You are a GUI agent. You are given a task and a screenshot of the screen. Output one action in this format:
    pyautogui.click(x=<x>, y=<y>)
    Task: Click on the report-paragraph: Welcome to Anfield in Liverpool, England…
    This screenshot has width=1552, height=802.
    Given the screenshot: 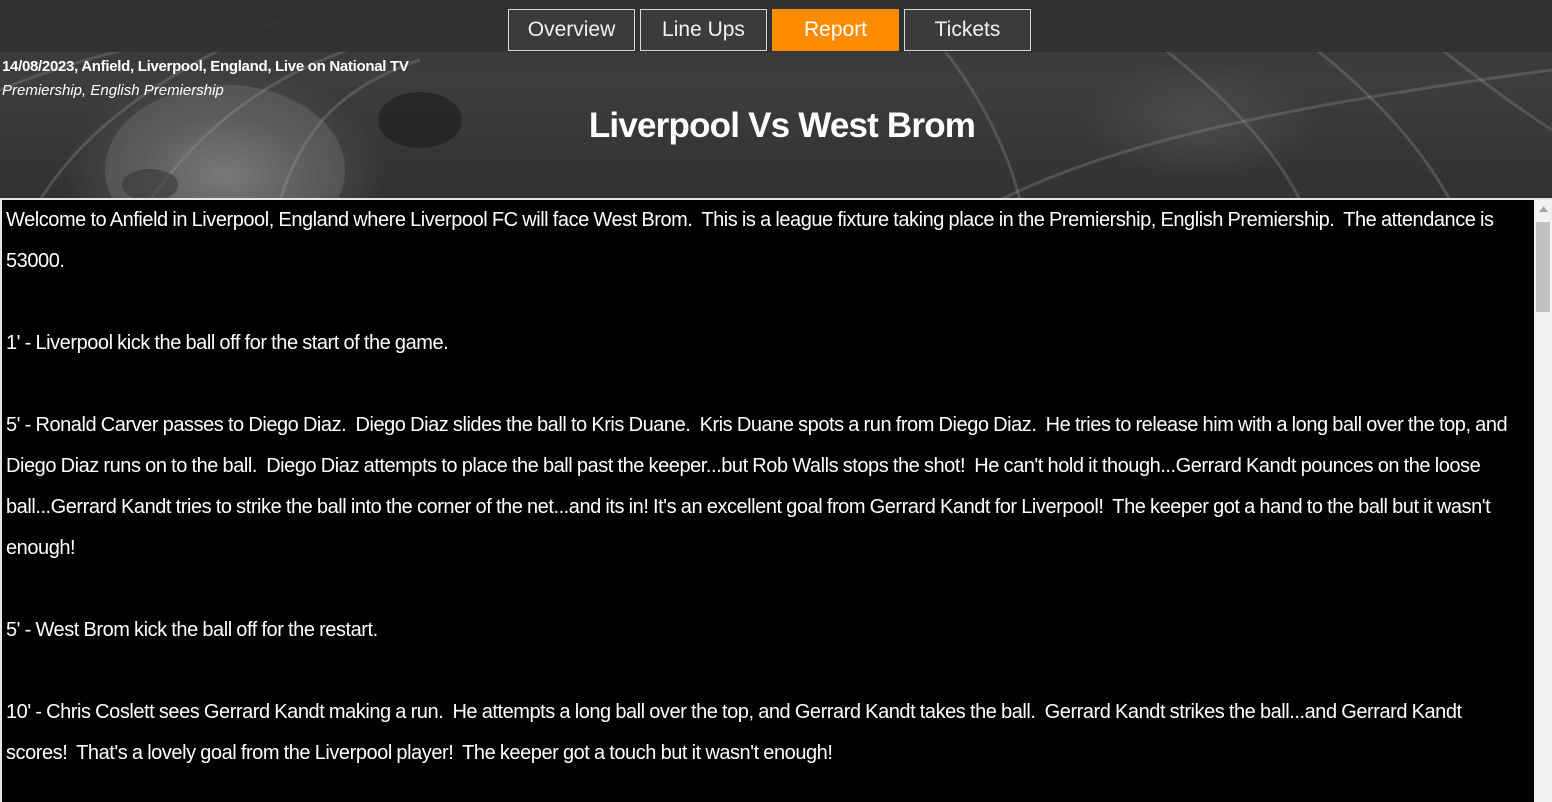 What is the action you would take?
    pyautogui.click(x=752, y=240)
    